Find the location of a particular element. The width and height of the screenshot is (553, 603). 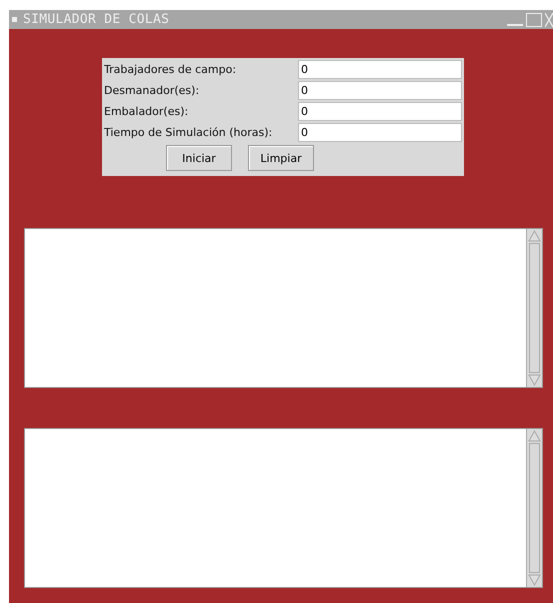

field-label: Embalador(es): is located at coordinates (147, 112).